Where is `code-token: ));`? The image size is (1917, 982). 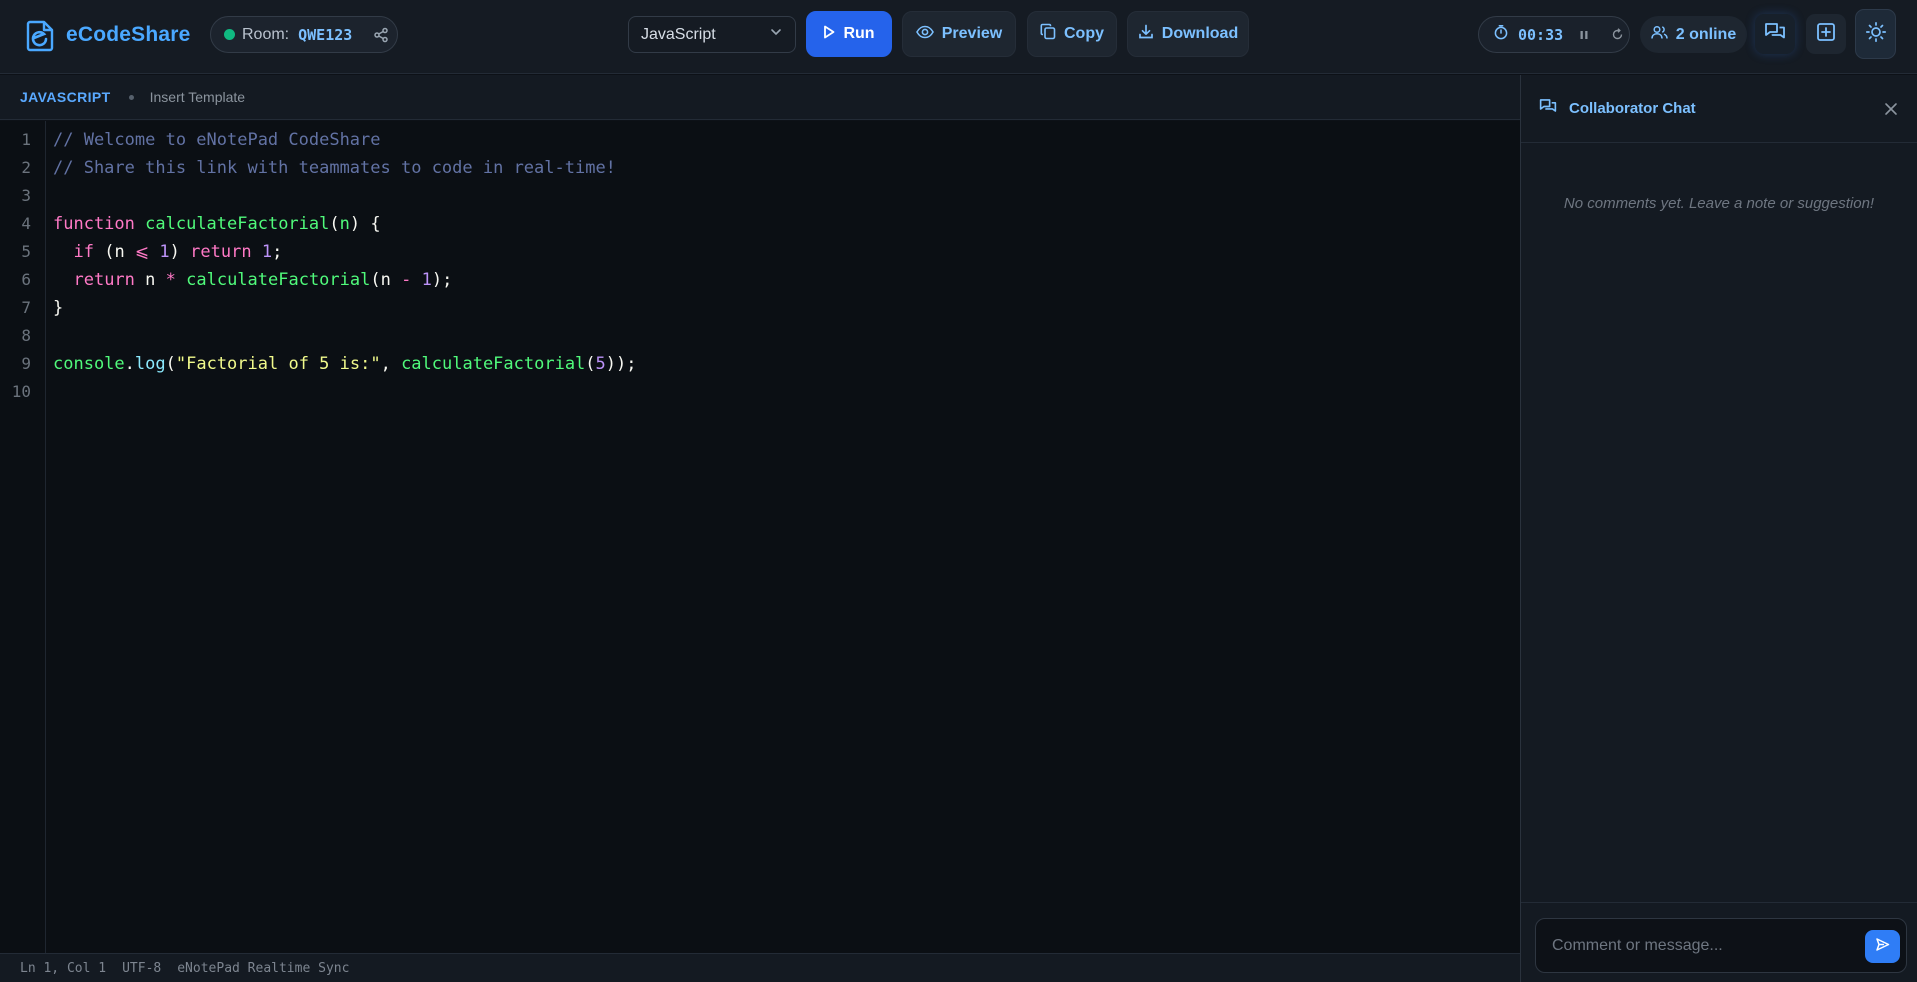
code-token: )); is located at coordinates (621, 364).